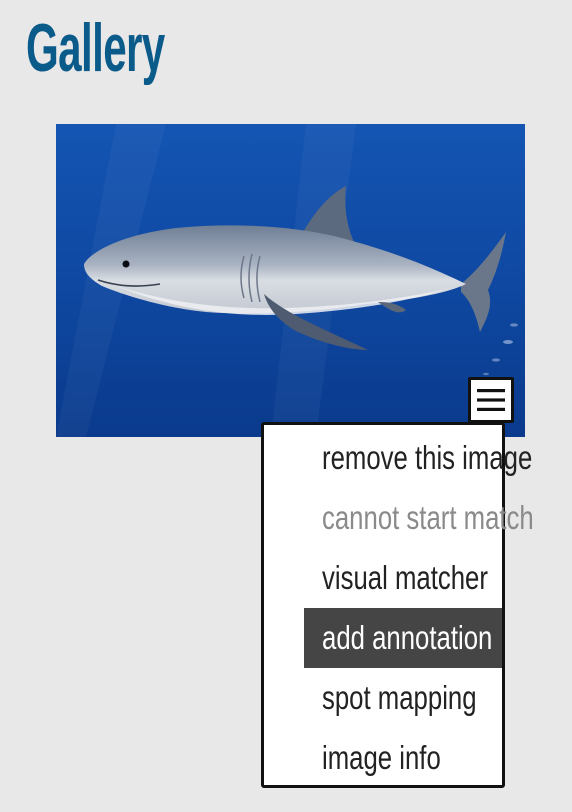  Describe the element at coordinates (418, 458) in the screenshot. I see `menu-item-remove-image: remove this image` at that location.